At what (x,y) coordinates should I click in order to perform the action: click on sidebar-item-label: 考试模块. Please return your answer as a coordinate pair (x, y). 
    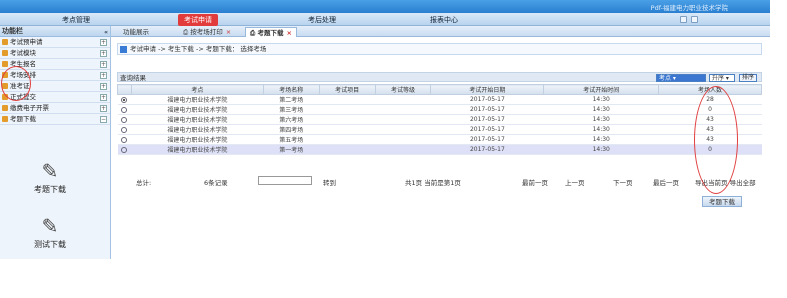
    Looking at the image, I should click on (23, 53).